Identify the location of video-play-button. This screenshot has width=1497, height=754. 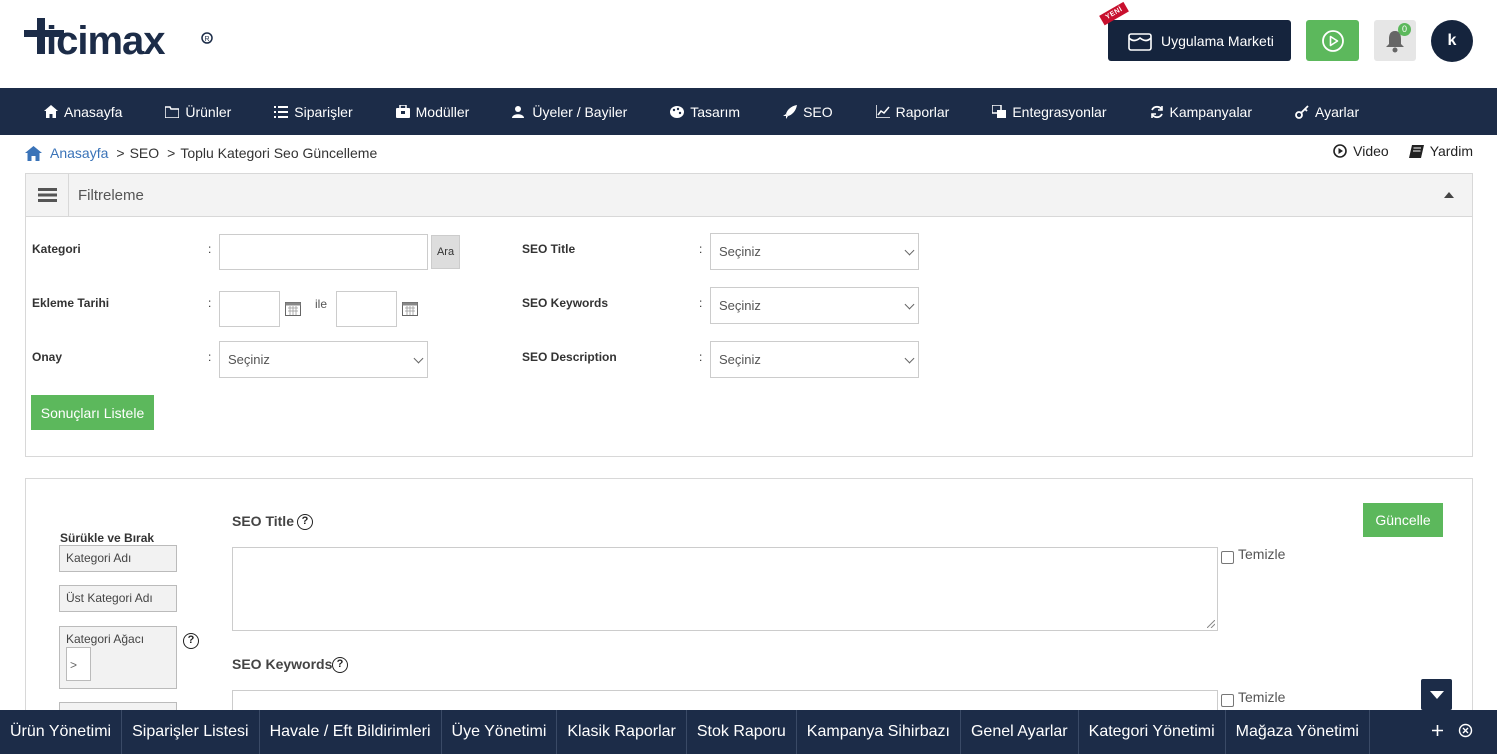
(1332, 40).